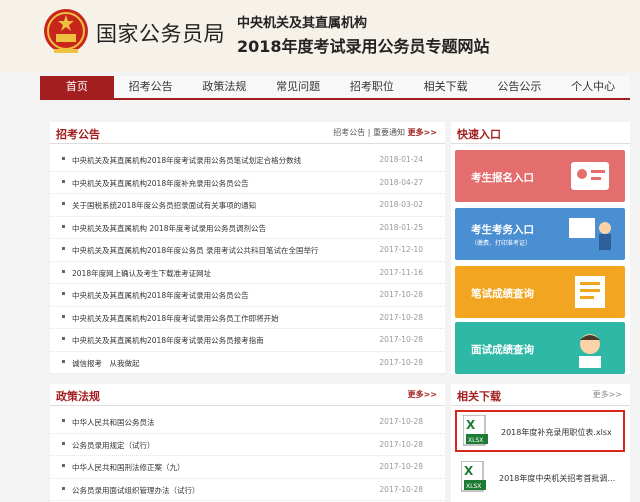 The width and height of the screenshot is (640, 502). Describe the element at coordinates (401, 182) in the screenshot. I see `item-date: 2018-04-27` at that location.